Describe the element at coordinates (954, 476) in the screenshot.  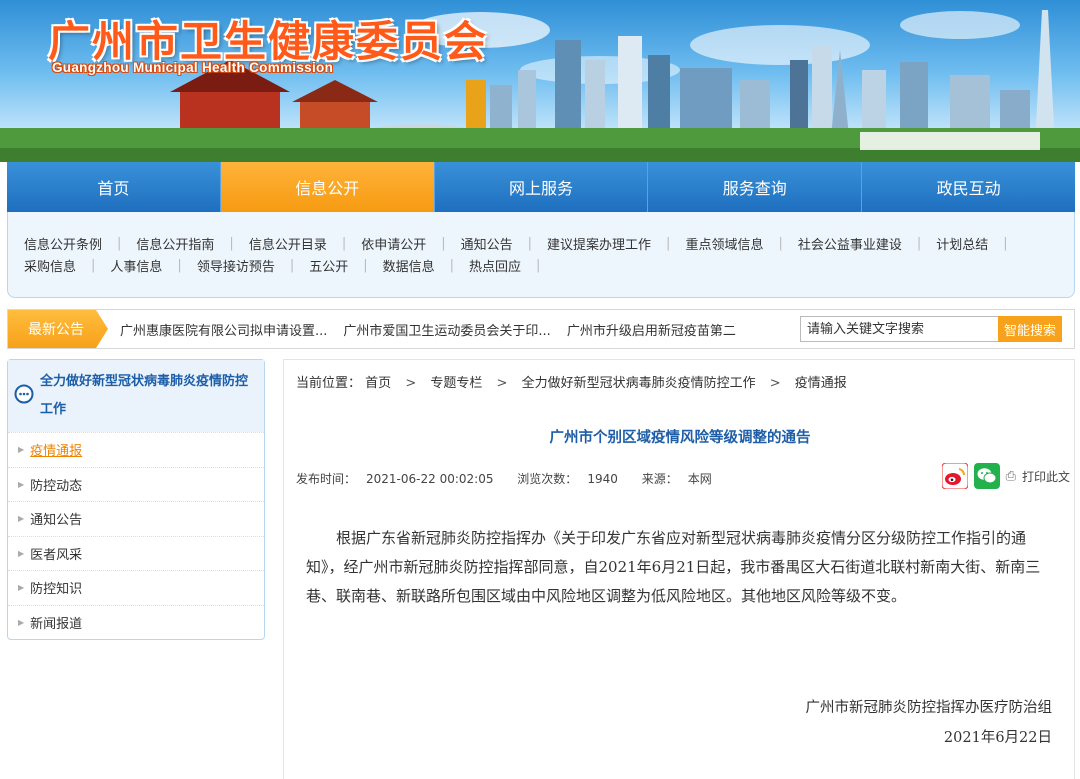
I see `weibo-share-icon` at that location.